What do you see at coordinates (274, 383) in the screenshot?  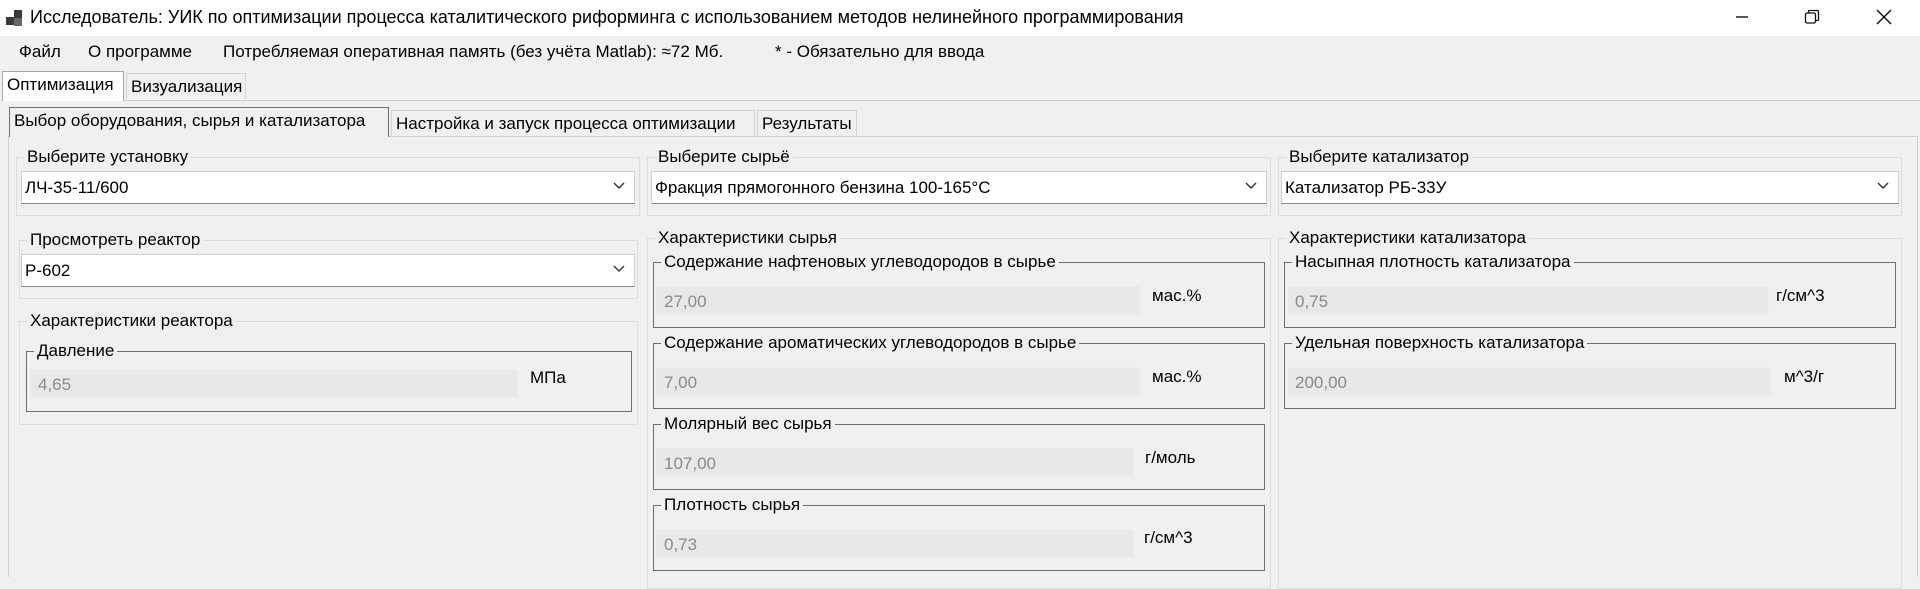 I see `pressure-field: 4,65` at bounding box center [274, 383].